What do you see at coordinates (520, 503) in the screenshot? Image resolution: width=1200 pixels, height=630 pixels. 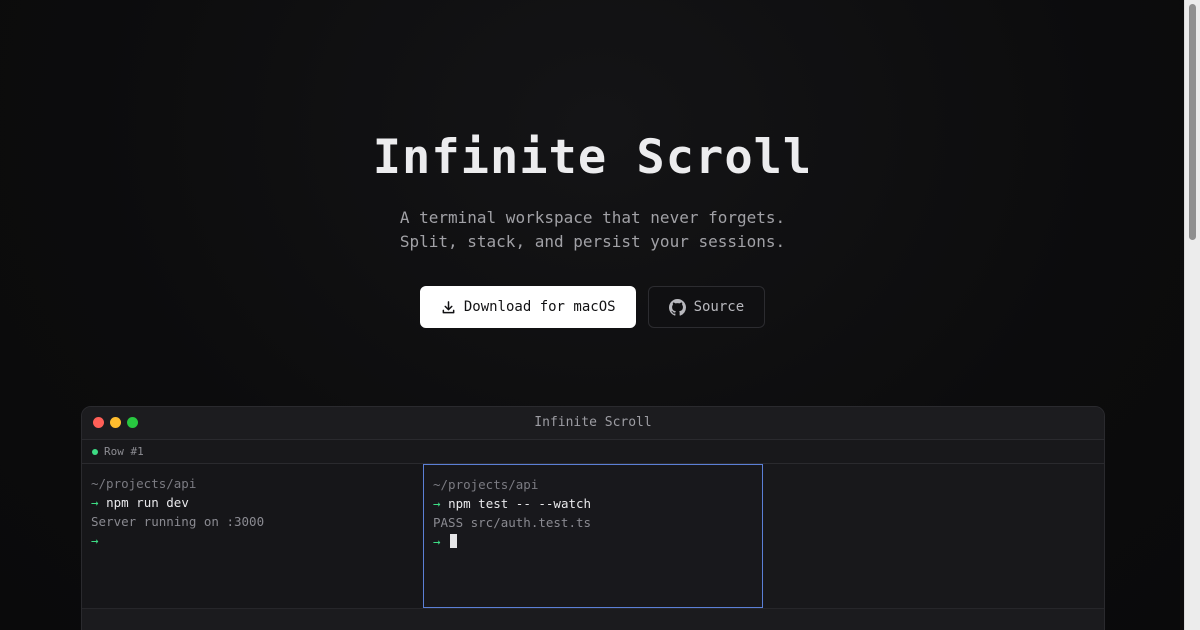 I see `pane-command: npm test -- --watch` at bounding box center [520, 503].